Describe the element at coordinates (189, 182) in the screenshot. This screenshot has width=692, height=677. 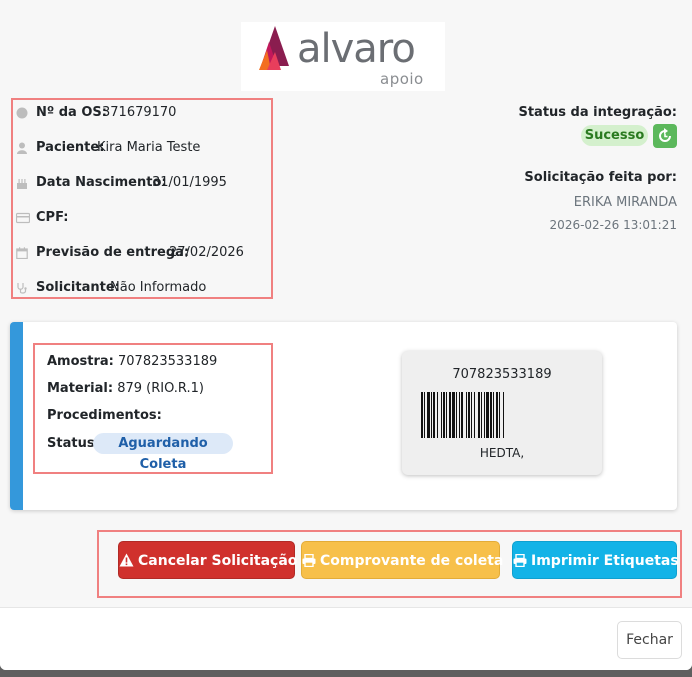
I see `birth-value: 31/01/1995` at that location.